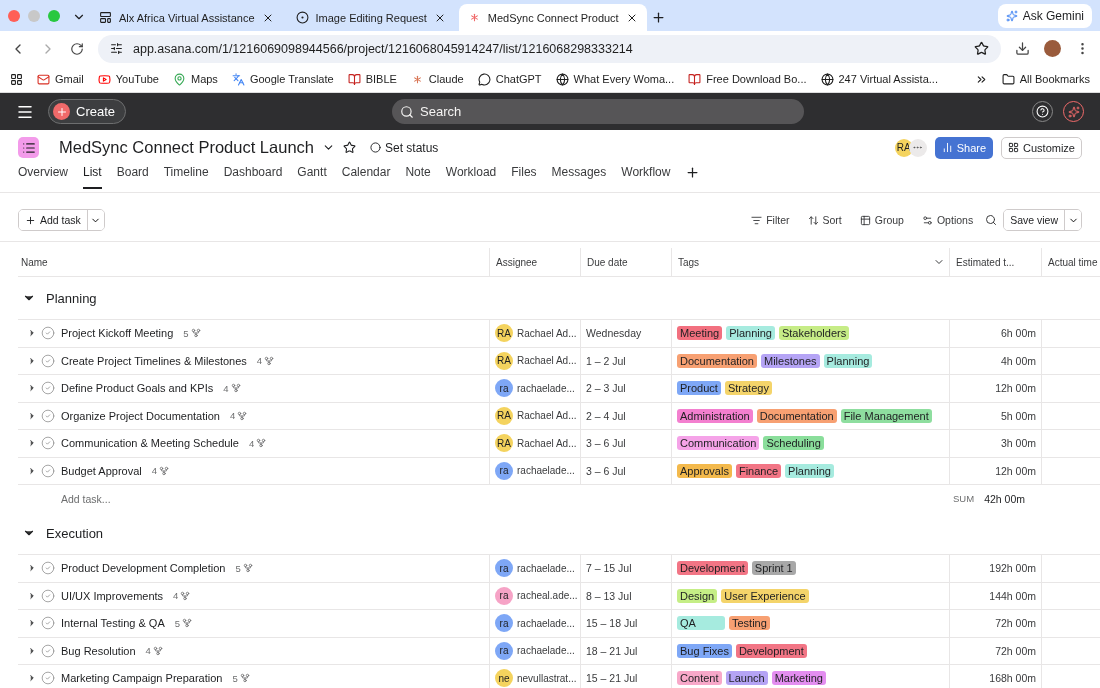  What do you see at coordinates (195, 79) in the screenshot?
I see `bookmark: Maps` at bounding box center [195, 79].